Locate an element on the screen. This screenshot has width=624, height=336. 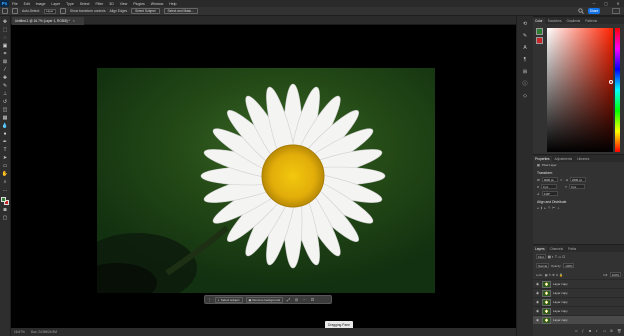
tab-color: Color is located at coordinates (539, 21).